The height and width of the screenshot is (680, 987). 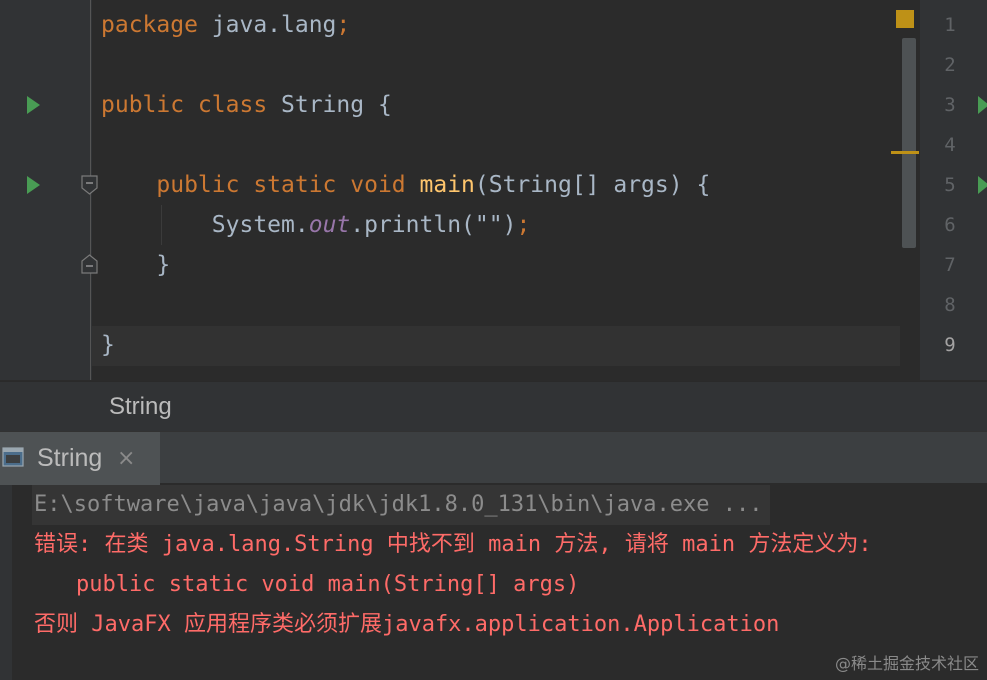 What do you see at coordinates (260, 185) in the screenshot?
I see `code-token: public static void` at bounding box center [260, 185].